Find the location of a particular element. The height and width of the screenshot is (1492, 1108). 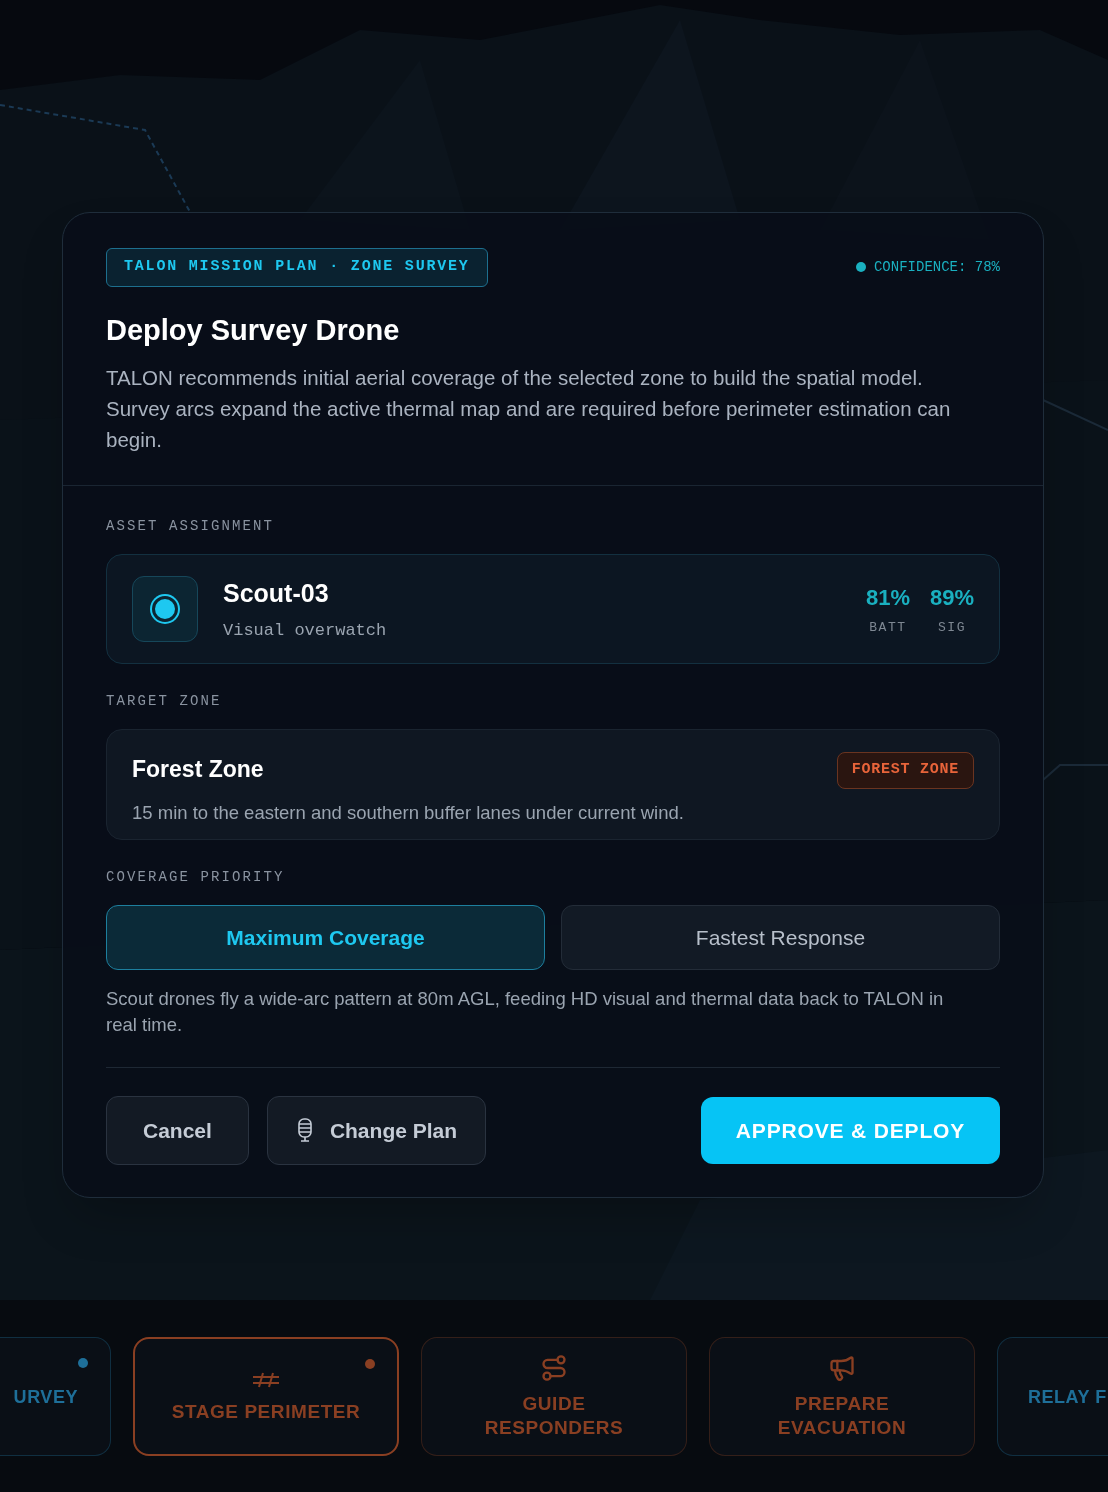

stat-value: 89% is located at coordinates (951, 597).